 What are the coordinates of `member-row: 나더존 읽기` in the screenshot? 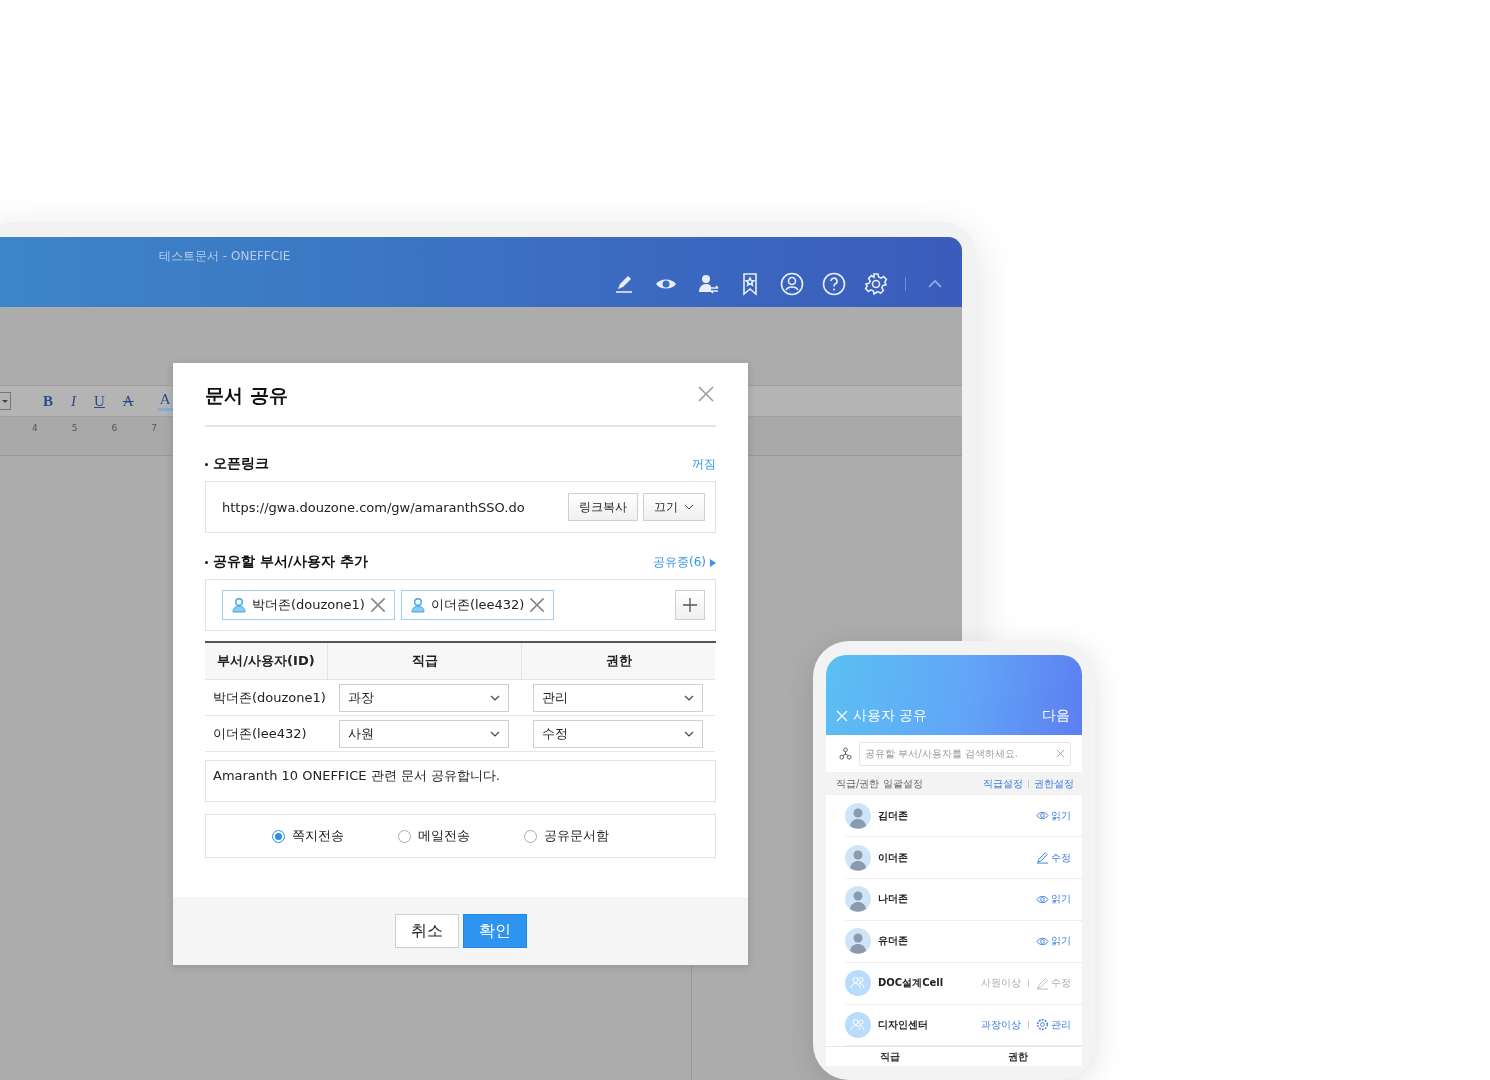 It's located at (963, 900).